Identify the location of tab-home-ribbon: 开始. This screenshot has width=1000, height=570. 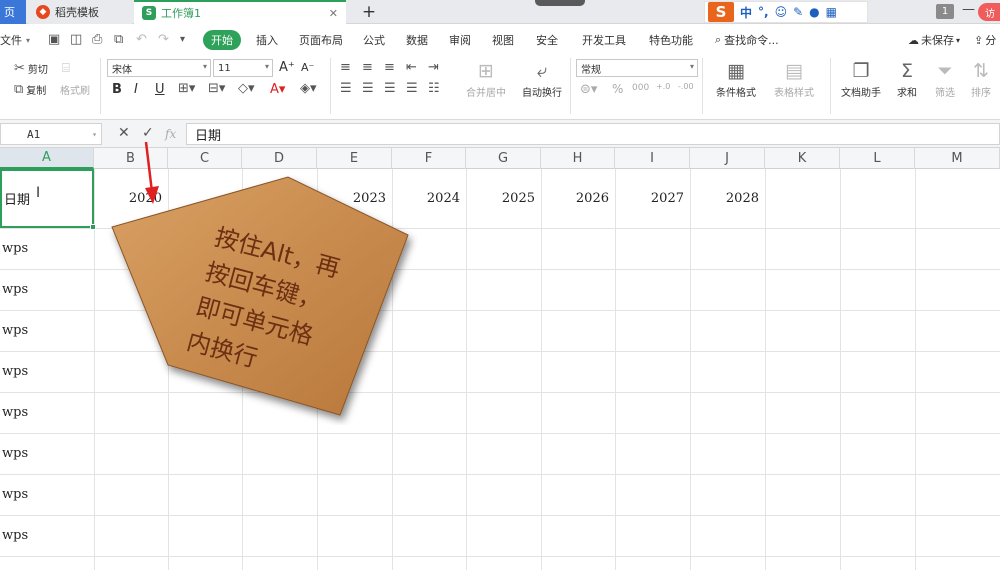
(222, 40).